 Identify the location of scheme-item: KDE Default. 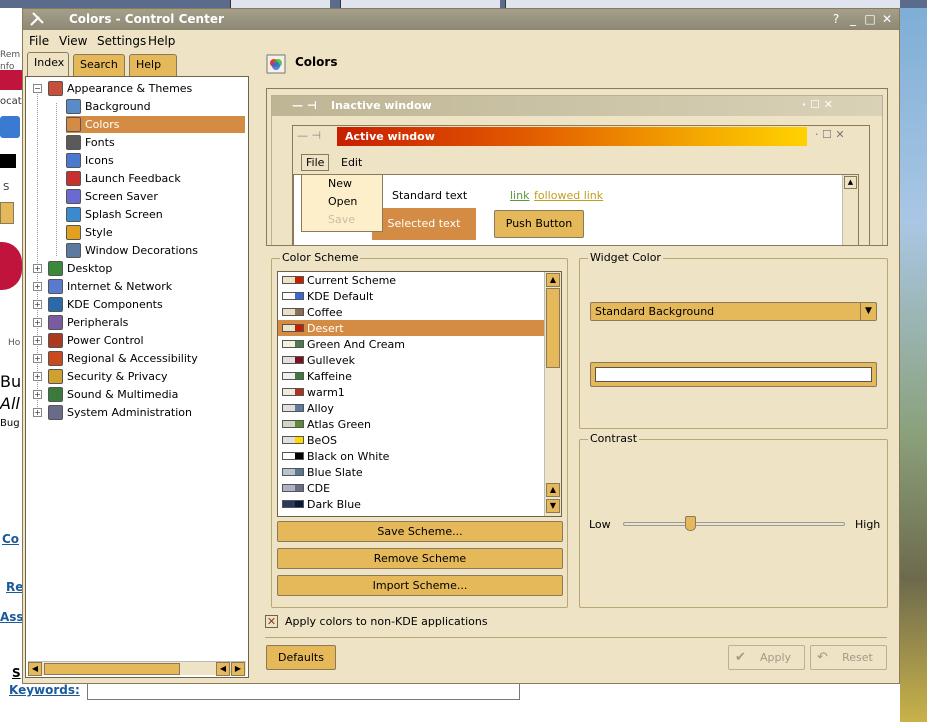
(411, 296).